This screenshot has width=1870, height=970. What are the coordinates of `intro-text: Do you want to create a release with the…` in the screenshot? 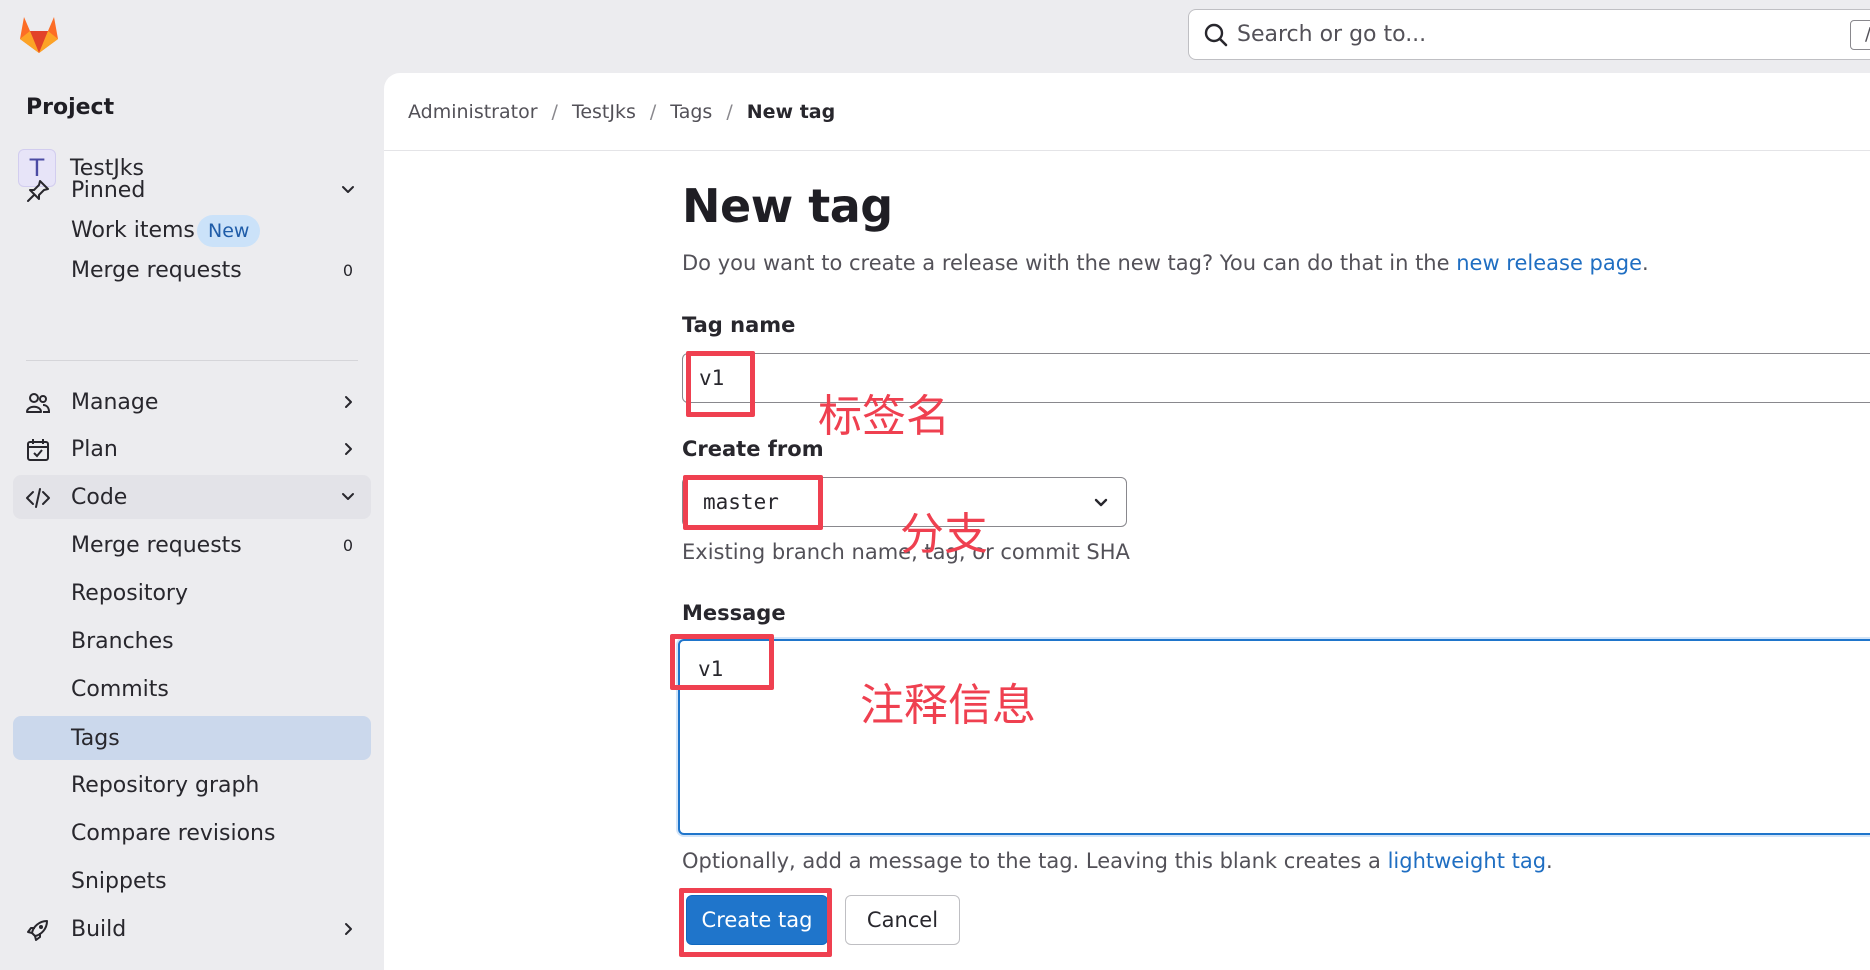 It's located at (1069, 263).